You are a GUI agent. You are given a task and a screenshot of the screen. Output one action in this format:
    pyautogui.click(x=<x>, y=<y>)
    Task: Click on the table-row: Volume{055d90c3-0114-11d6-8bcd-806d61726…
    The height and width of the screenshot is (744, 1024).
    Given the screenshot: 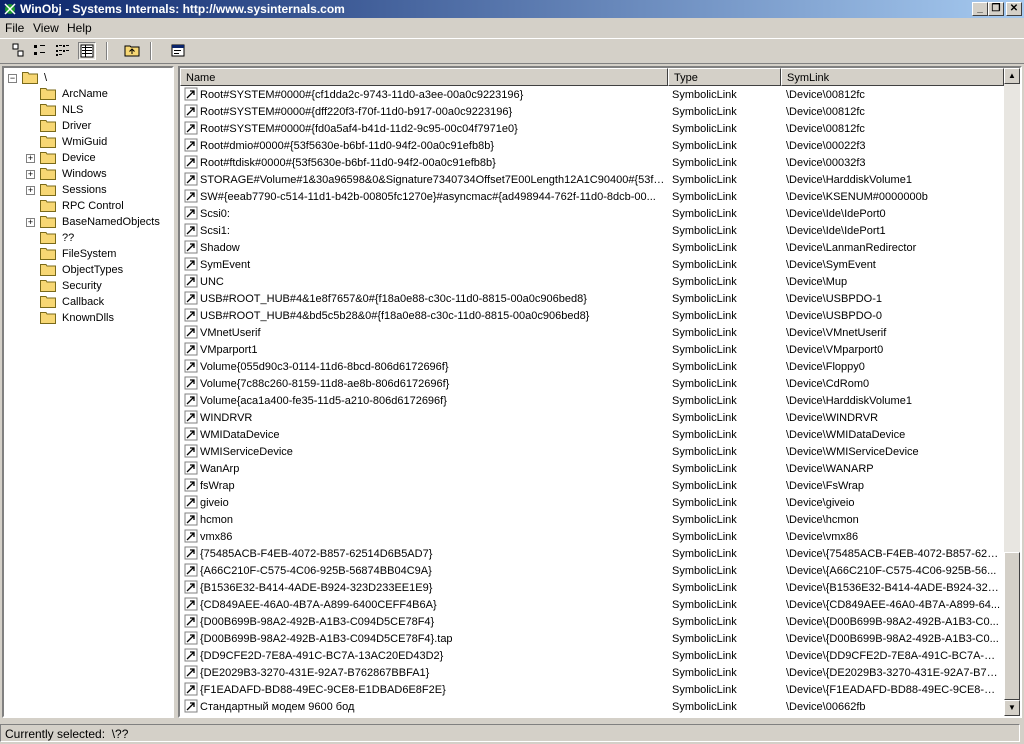 What is the action you would take?
    pyautogui.click(x=592, y=366)
    